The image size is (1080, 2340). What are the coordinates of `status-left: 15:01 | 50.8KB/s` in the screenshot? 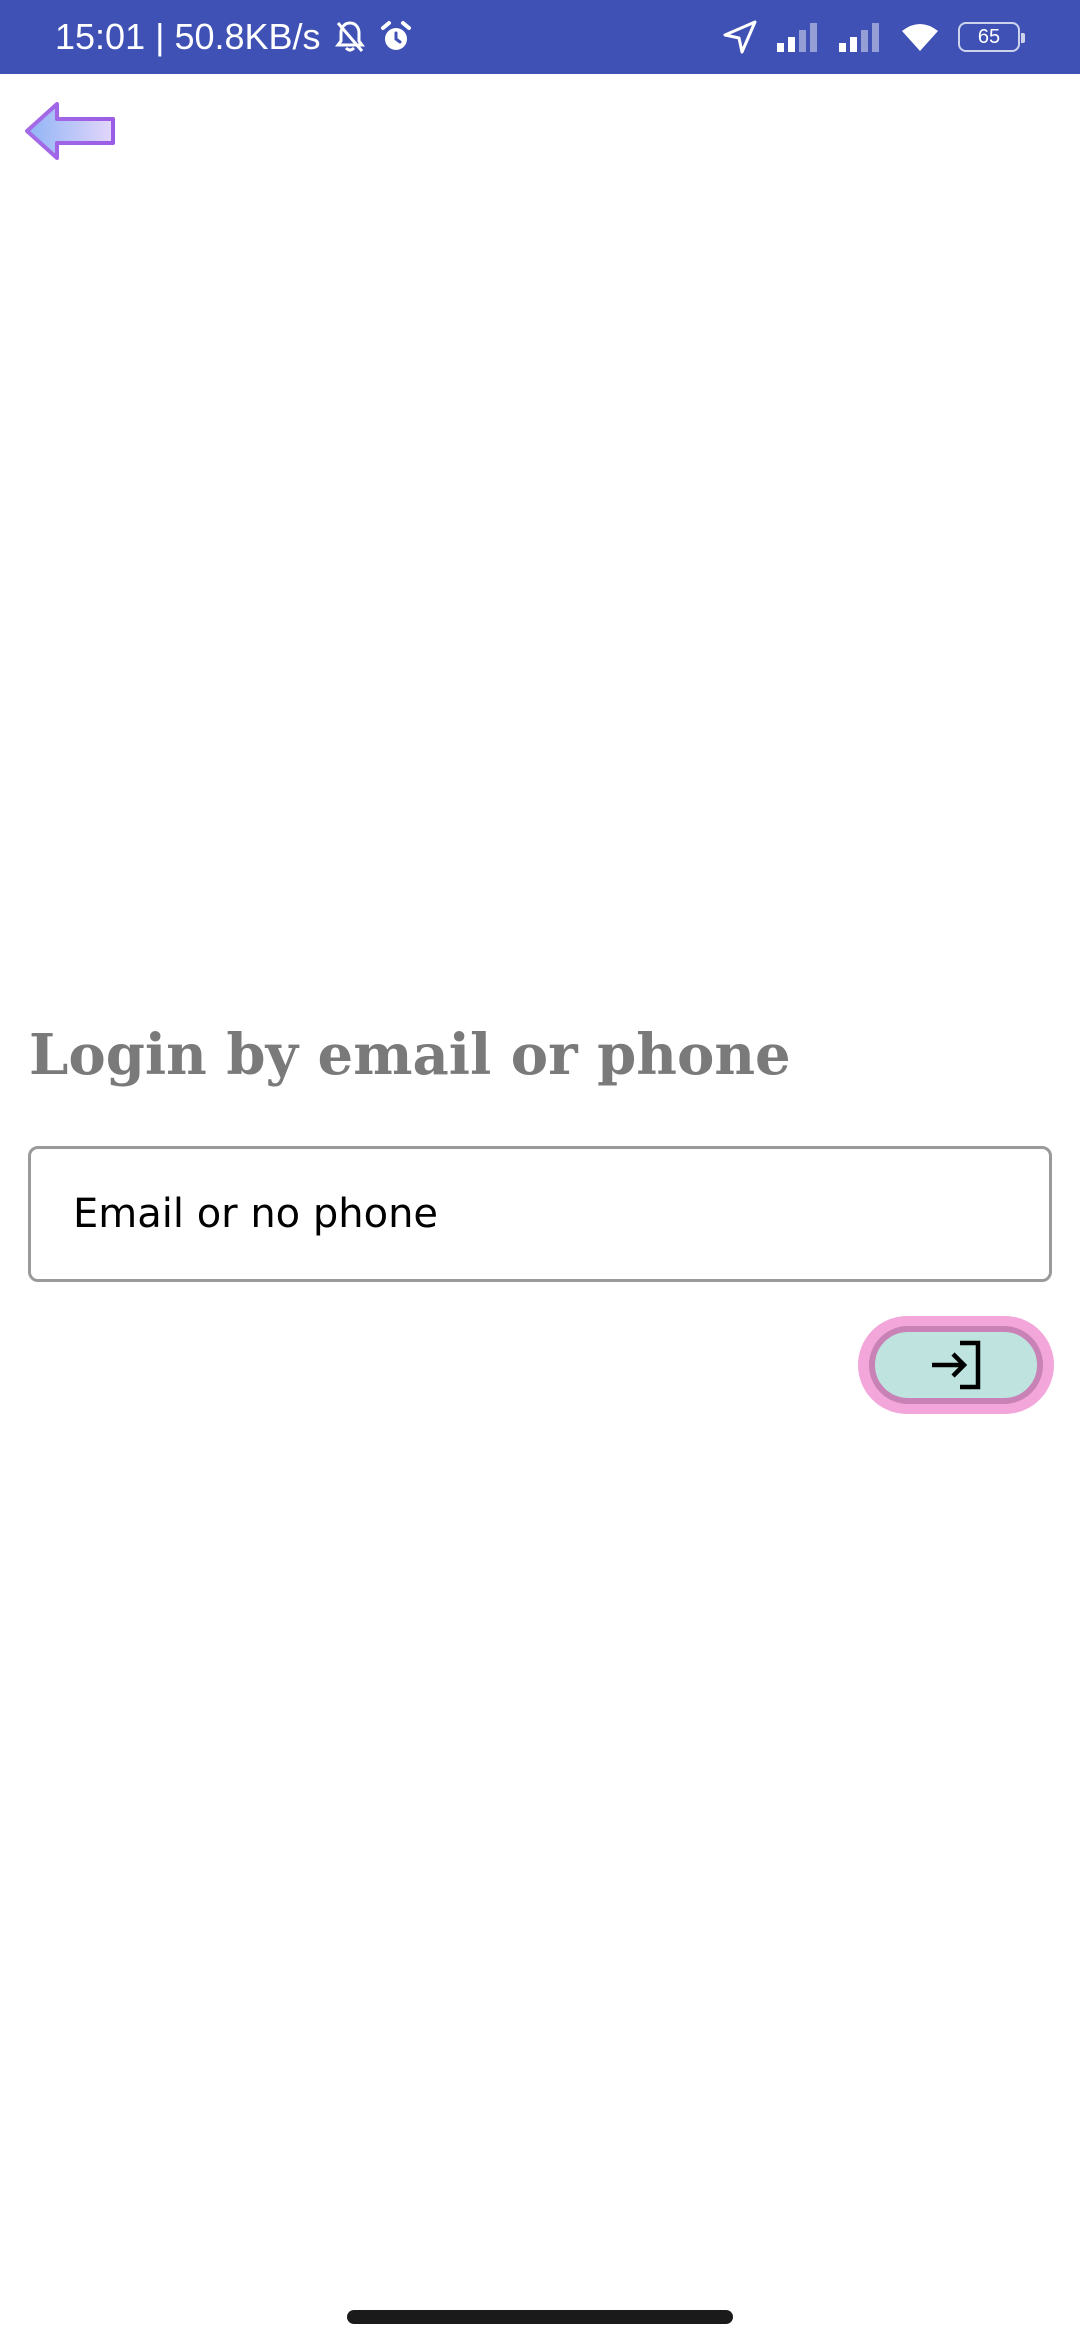 It's located at (234, 37).